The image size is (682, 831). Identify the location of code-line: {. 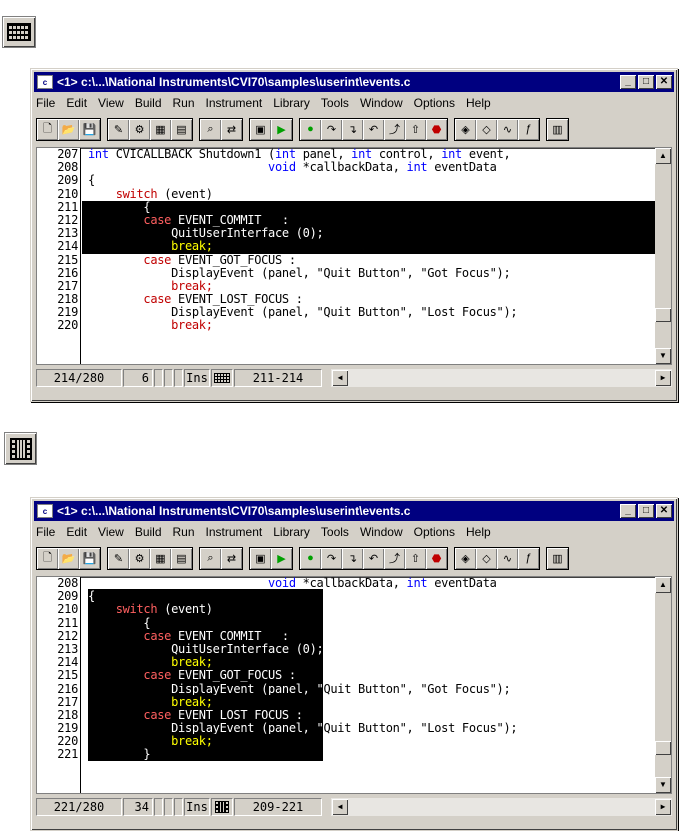
(368, 180).